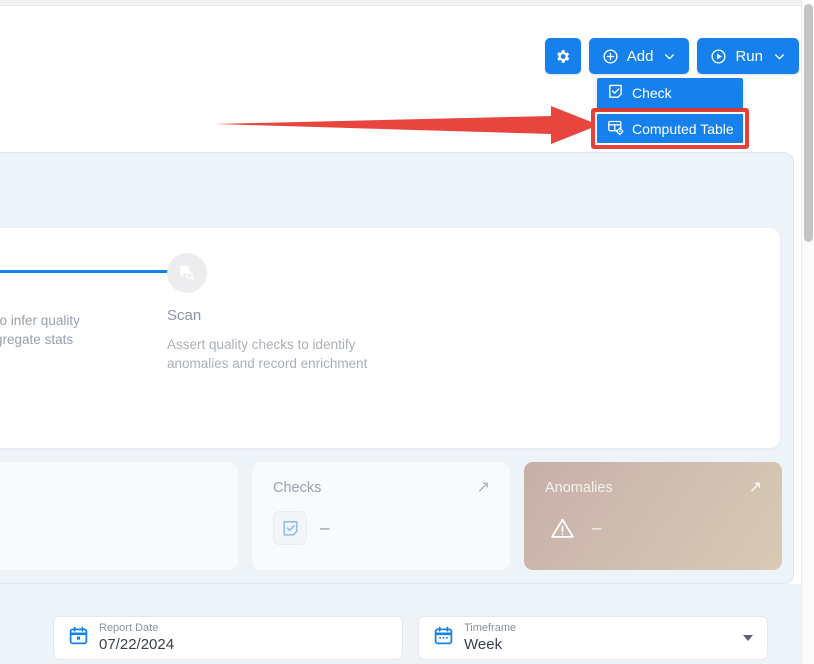 The height and width of the screenshot is (664, 814). Describe the element at coordinates (683, 128) in the screenshot. I see `menu-item-computed-table-label: Computed Table` at that location.